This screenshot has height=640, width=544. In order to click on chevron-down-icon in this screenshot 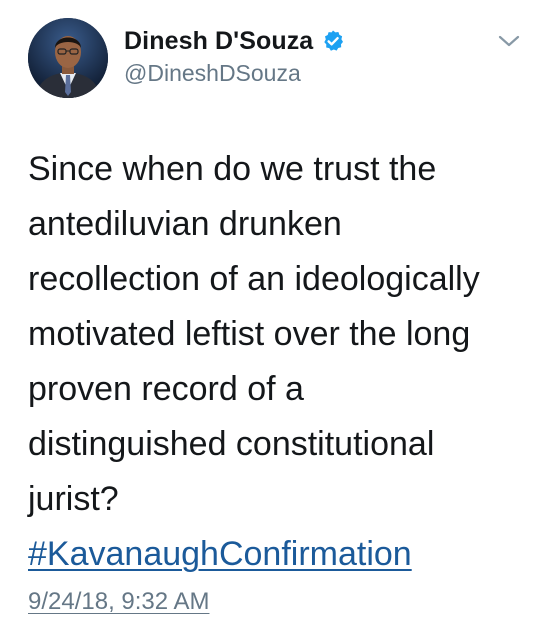, I will do `click(509, 41)`.